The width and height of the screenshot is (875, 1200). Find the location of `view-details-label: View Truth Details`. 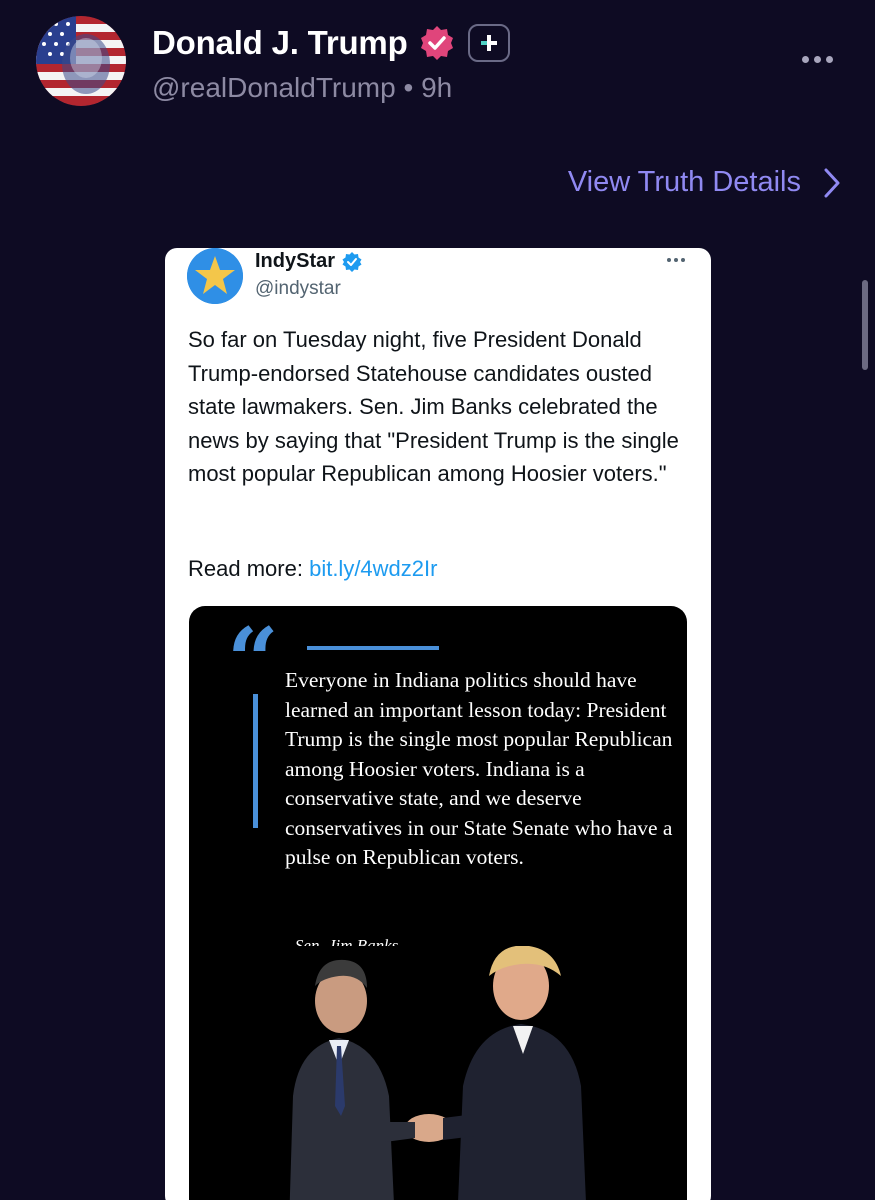

view-details-label: View Truth Details is located at coordinates (684, 182).